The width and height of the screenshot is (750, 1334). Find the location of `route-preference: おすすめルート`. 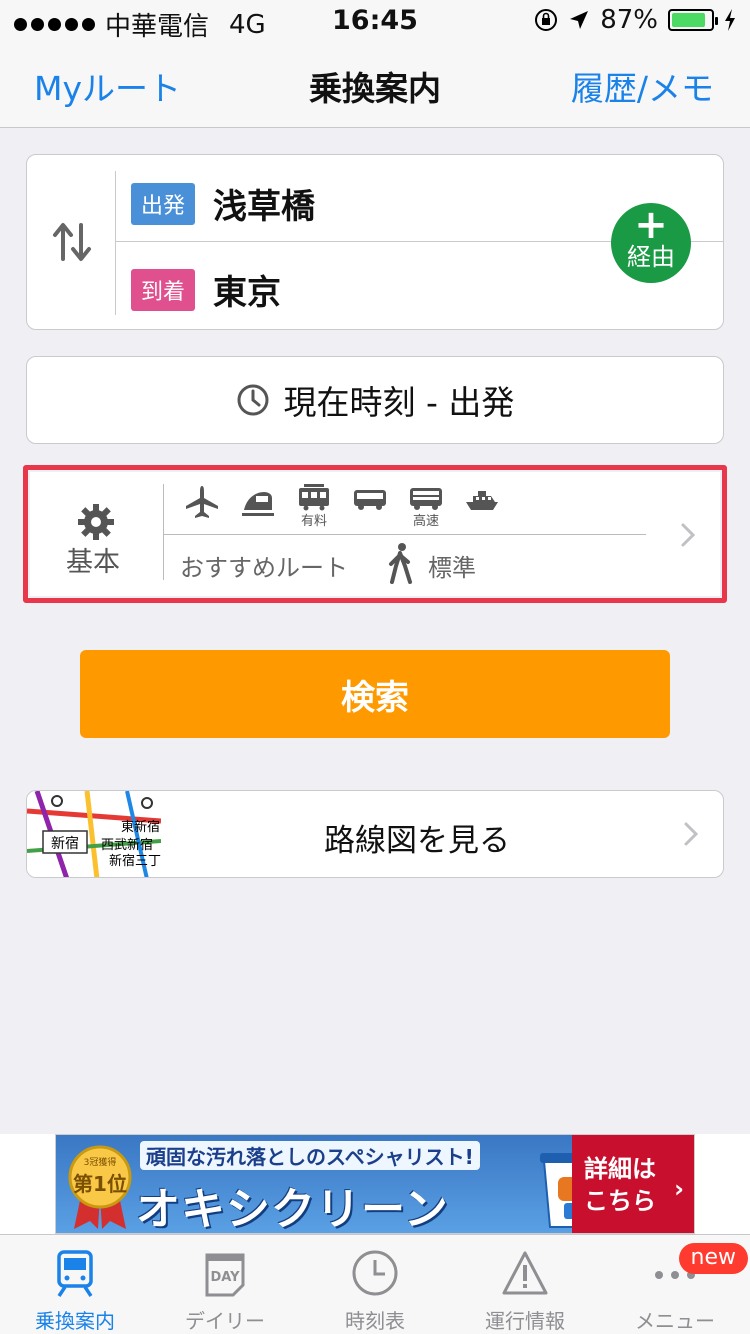

route-preference: おすすめルート is located at coordinates (264, 568).